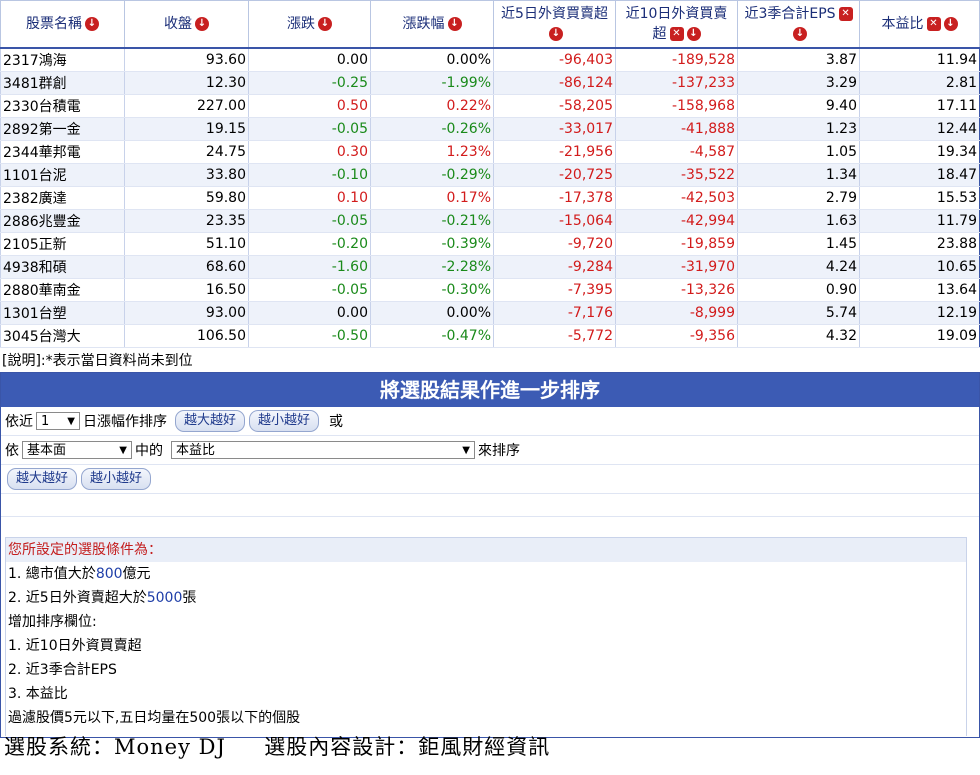 This screenshot has height=775, width=980. I want to click on value-cell: 11.79, so click(919, 221).